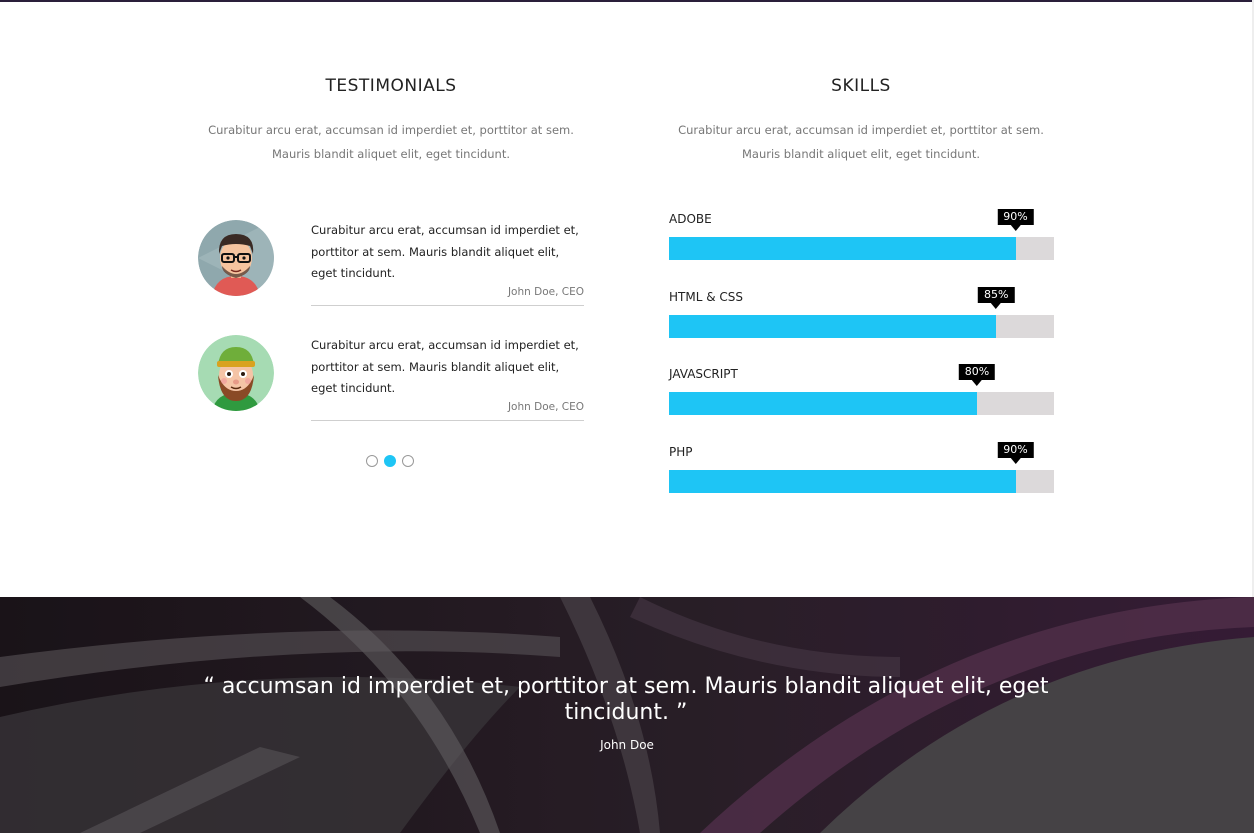  I want to click on skill-adobe: ADOBE 90%, so click(861, 240).